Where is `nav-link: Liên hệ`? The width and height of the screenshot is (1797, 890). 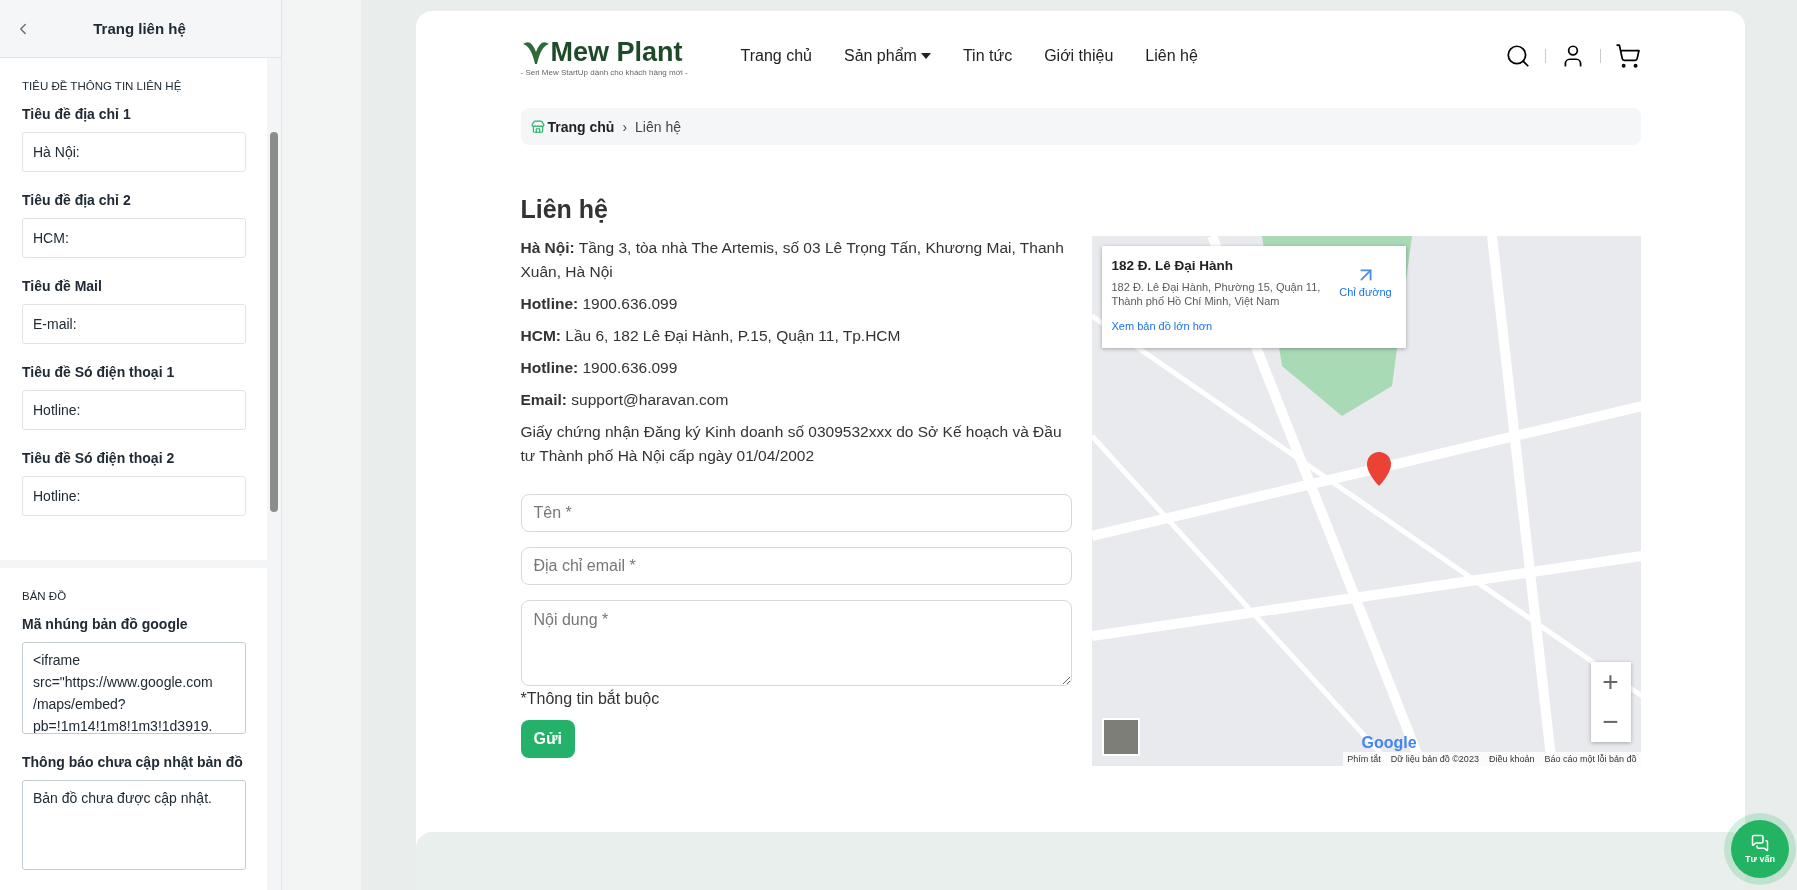
nav-link: Liên hệ is located at coordinates (1171, 56).